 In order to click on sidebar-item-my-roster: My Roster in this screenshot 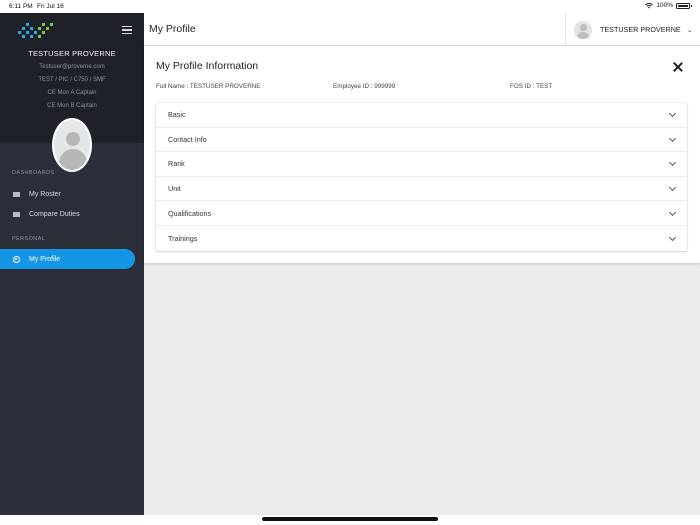, I will do `click(72, 194)`.